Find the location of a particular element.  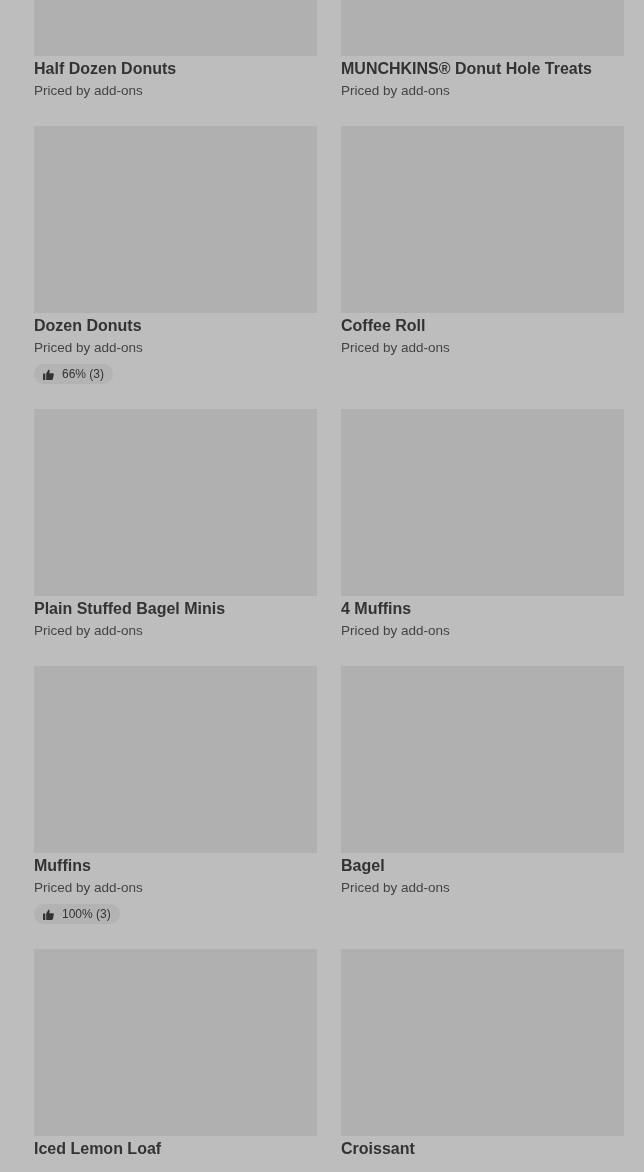

product-title: Plain Stuffed Bagel Minis is located at coordinates (130, 609).